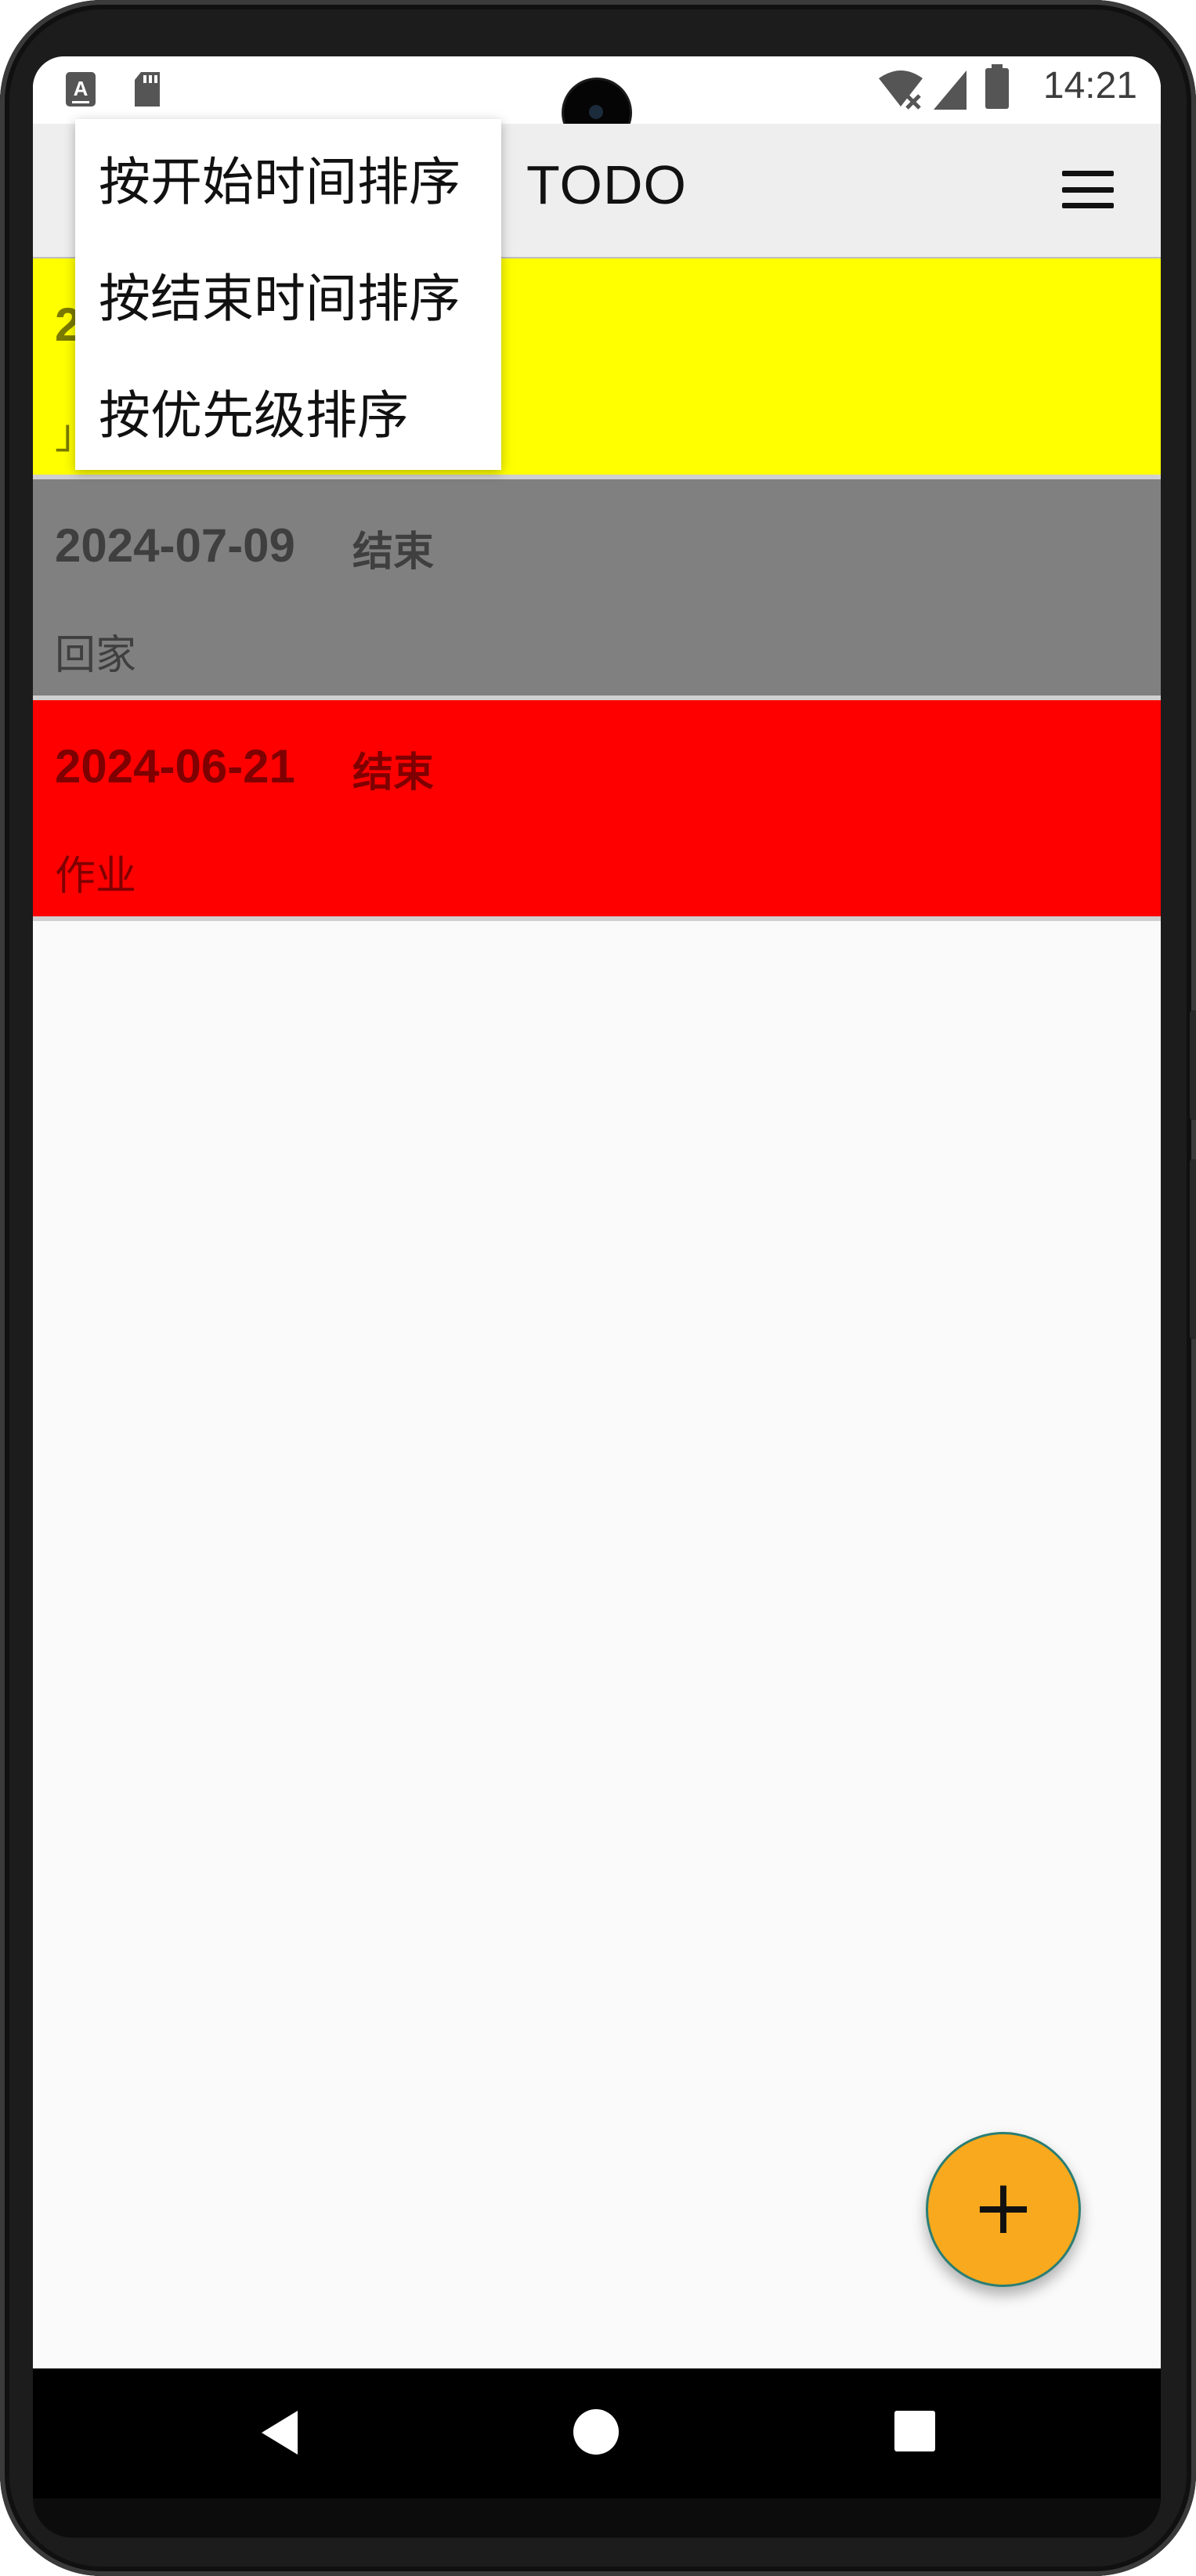 The width and height of the screenshot is (1196, 2576). What do you see at coordinates (1088, 189) in the screenshot?
I see `hamburger-menu-icon` at bounding box center [1088, 189].